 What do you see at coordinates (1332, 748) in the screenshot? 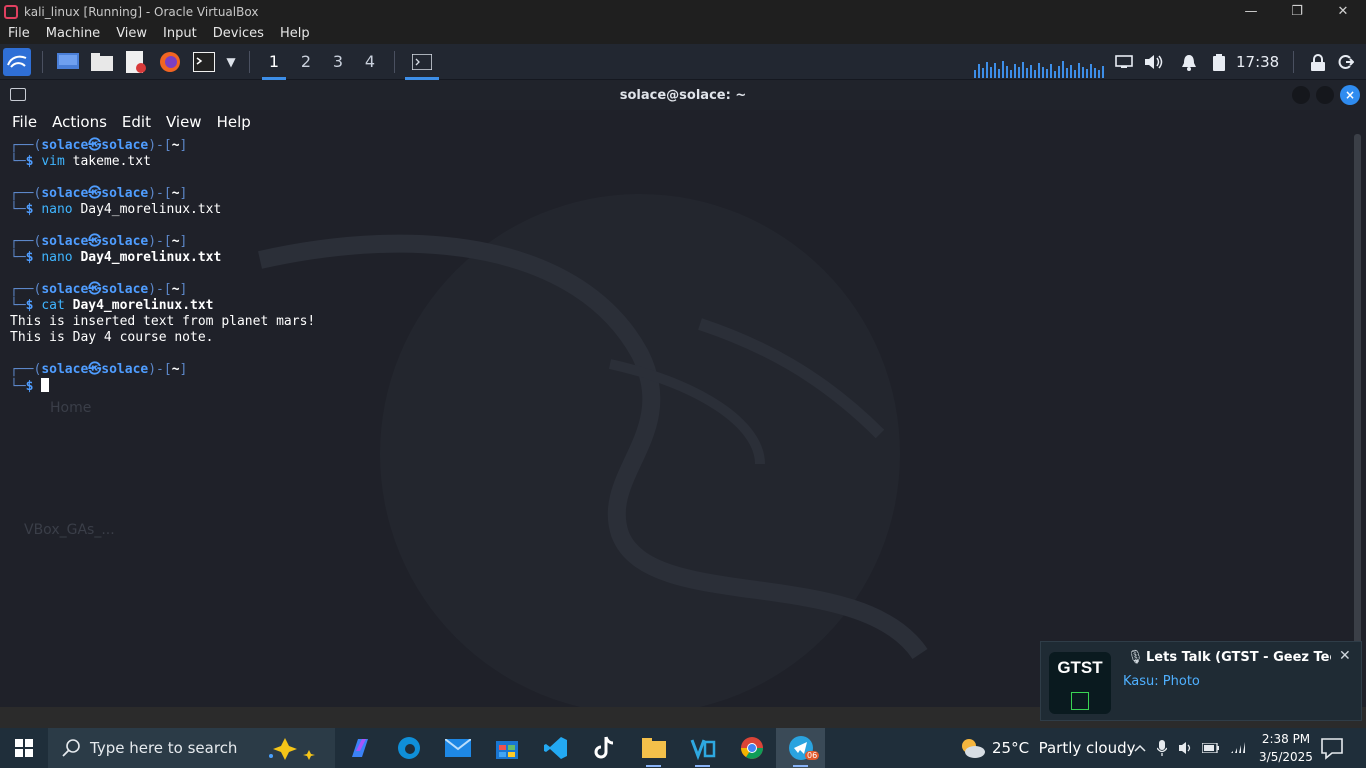
I see `notification-center-icon` at bounding box center [1332, 748].